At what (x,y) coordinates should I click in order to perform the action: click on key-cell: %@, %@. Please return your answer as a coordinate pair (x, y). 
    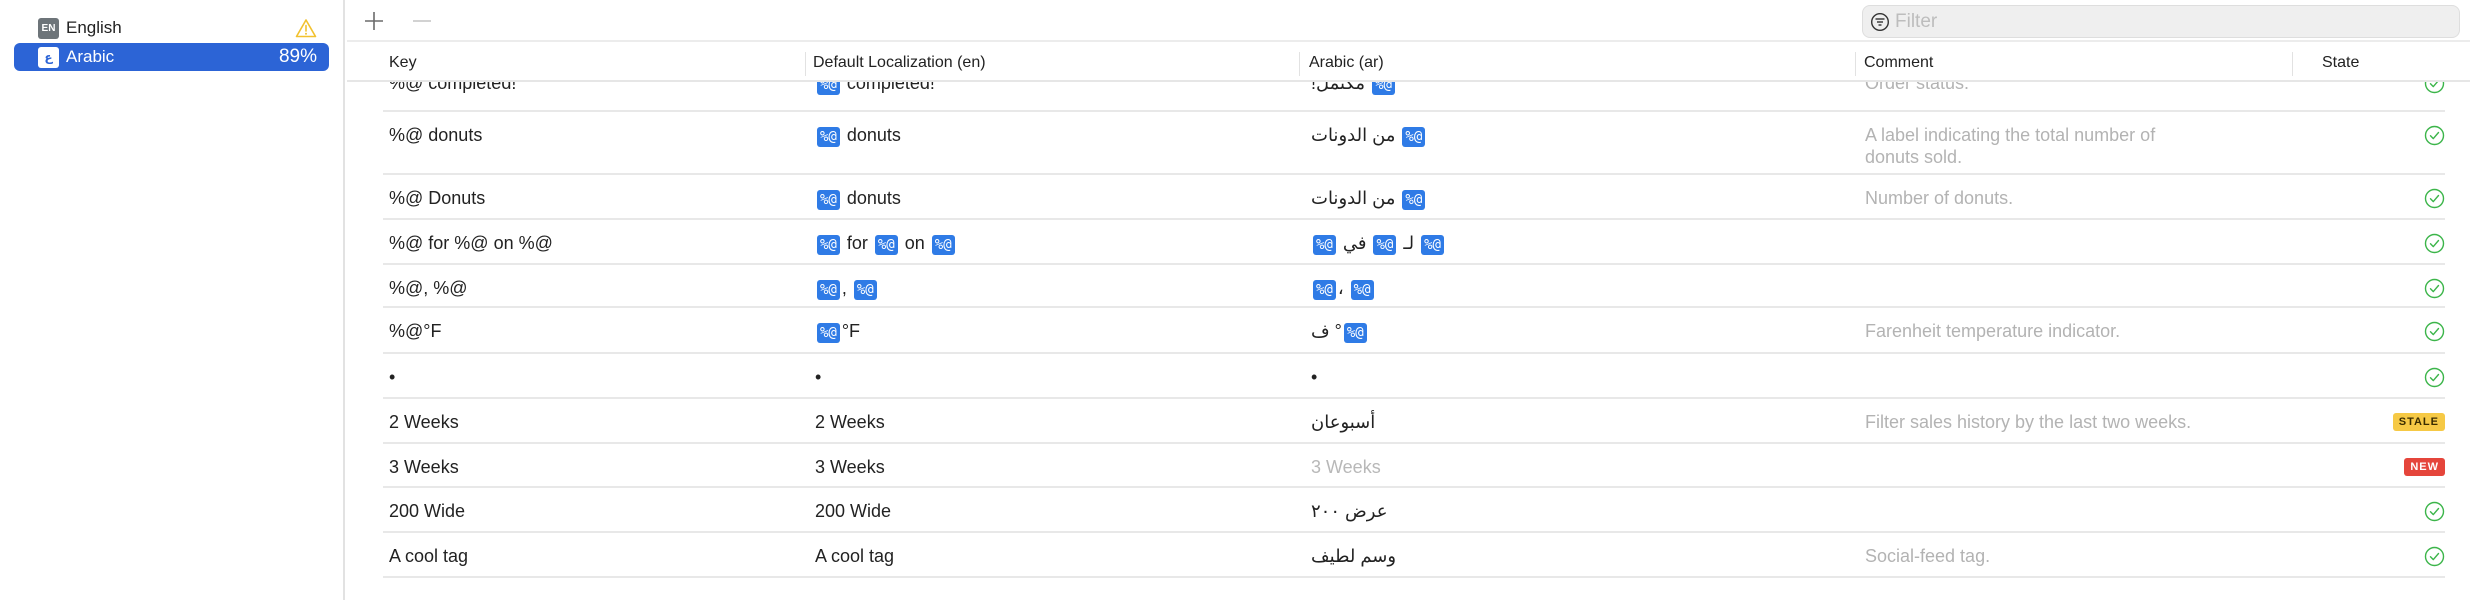
    Looking at the image, I should click on (428, 288).